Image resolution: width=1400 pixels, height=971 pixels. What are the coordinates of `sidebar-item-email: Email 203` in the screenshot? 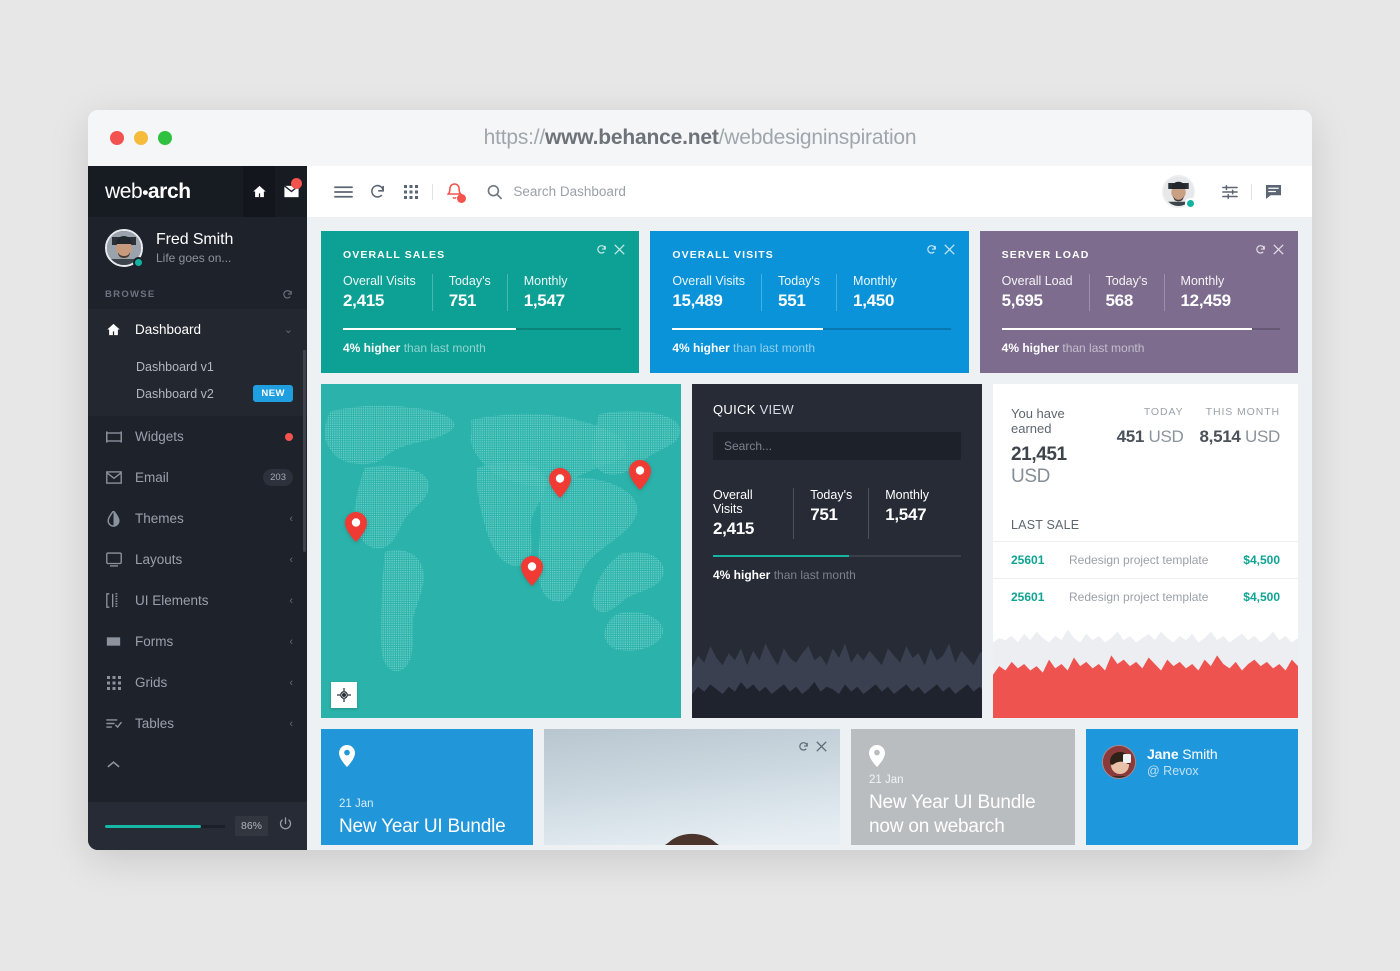 It's located at (197, 477).